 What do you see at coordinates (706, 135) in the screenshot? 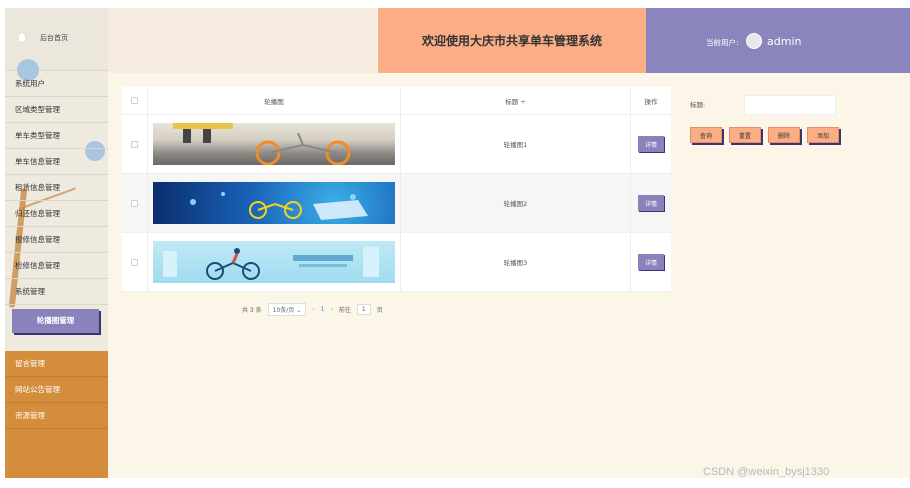
I see `search-button: 查询` at bounding box center [706, 135].